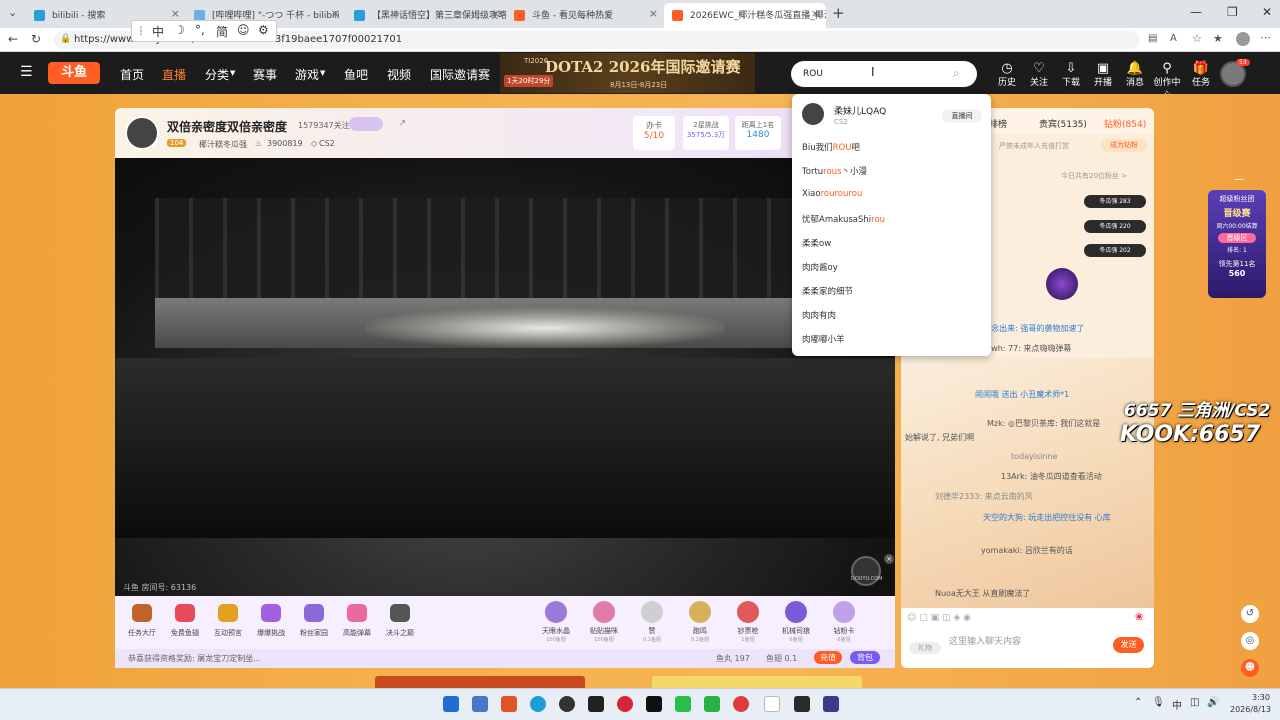 The height and width of the screenshot is (720, 1280). What do you see at coordinates (26, 72) in the screenshot?
I see `menu-icon: ☰` at bounding box center [26, 72].